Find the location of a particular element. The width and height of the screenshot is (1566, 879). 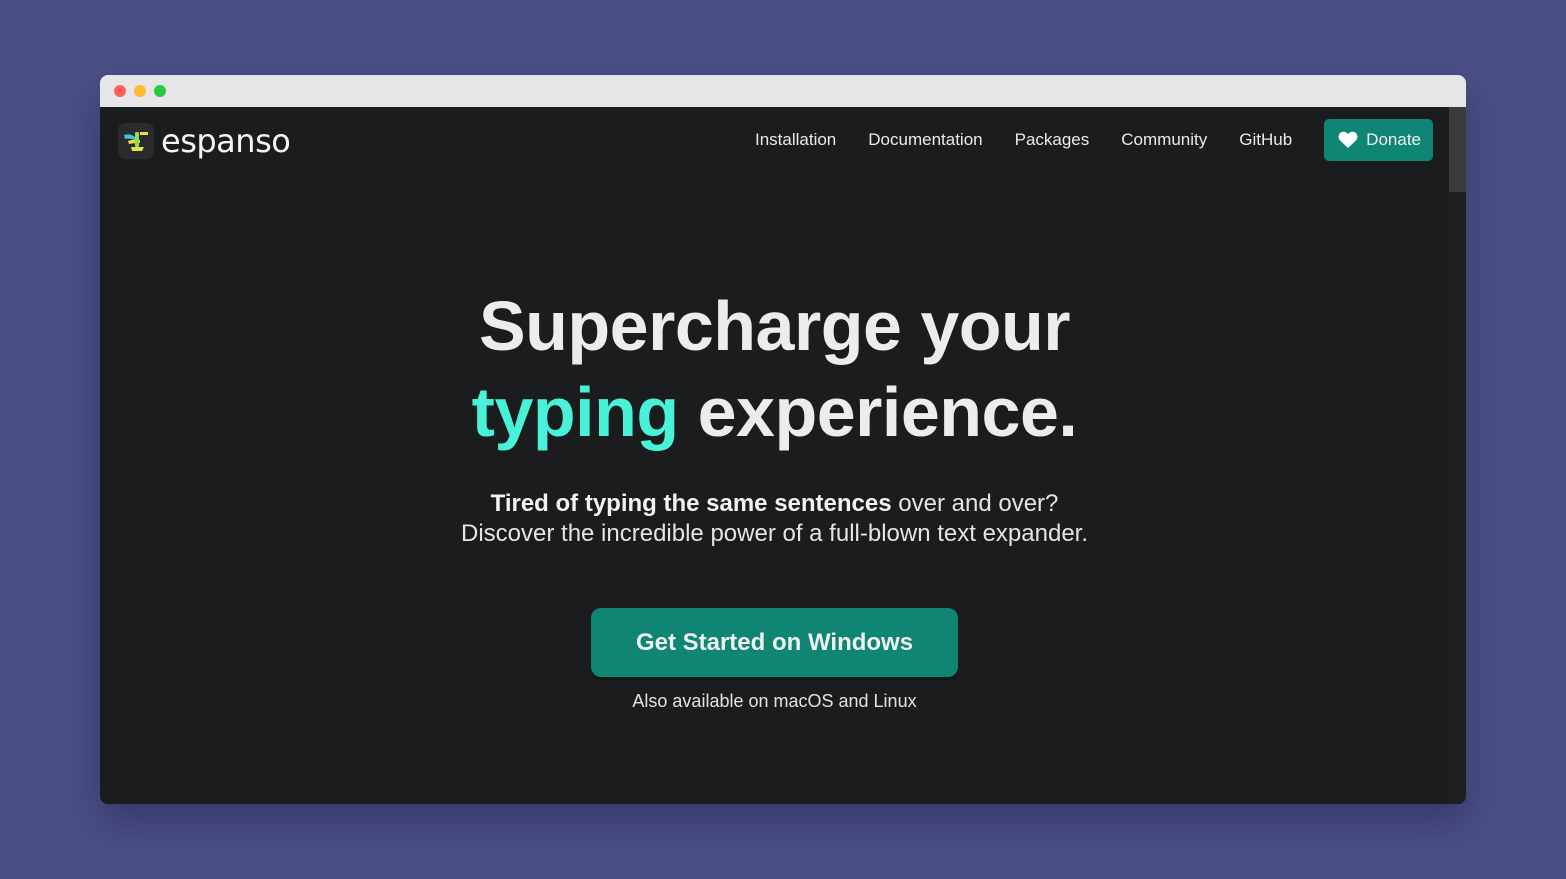

brand-name: espanso is located at coordinates (226, 141).